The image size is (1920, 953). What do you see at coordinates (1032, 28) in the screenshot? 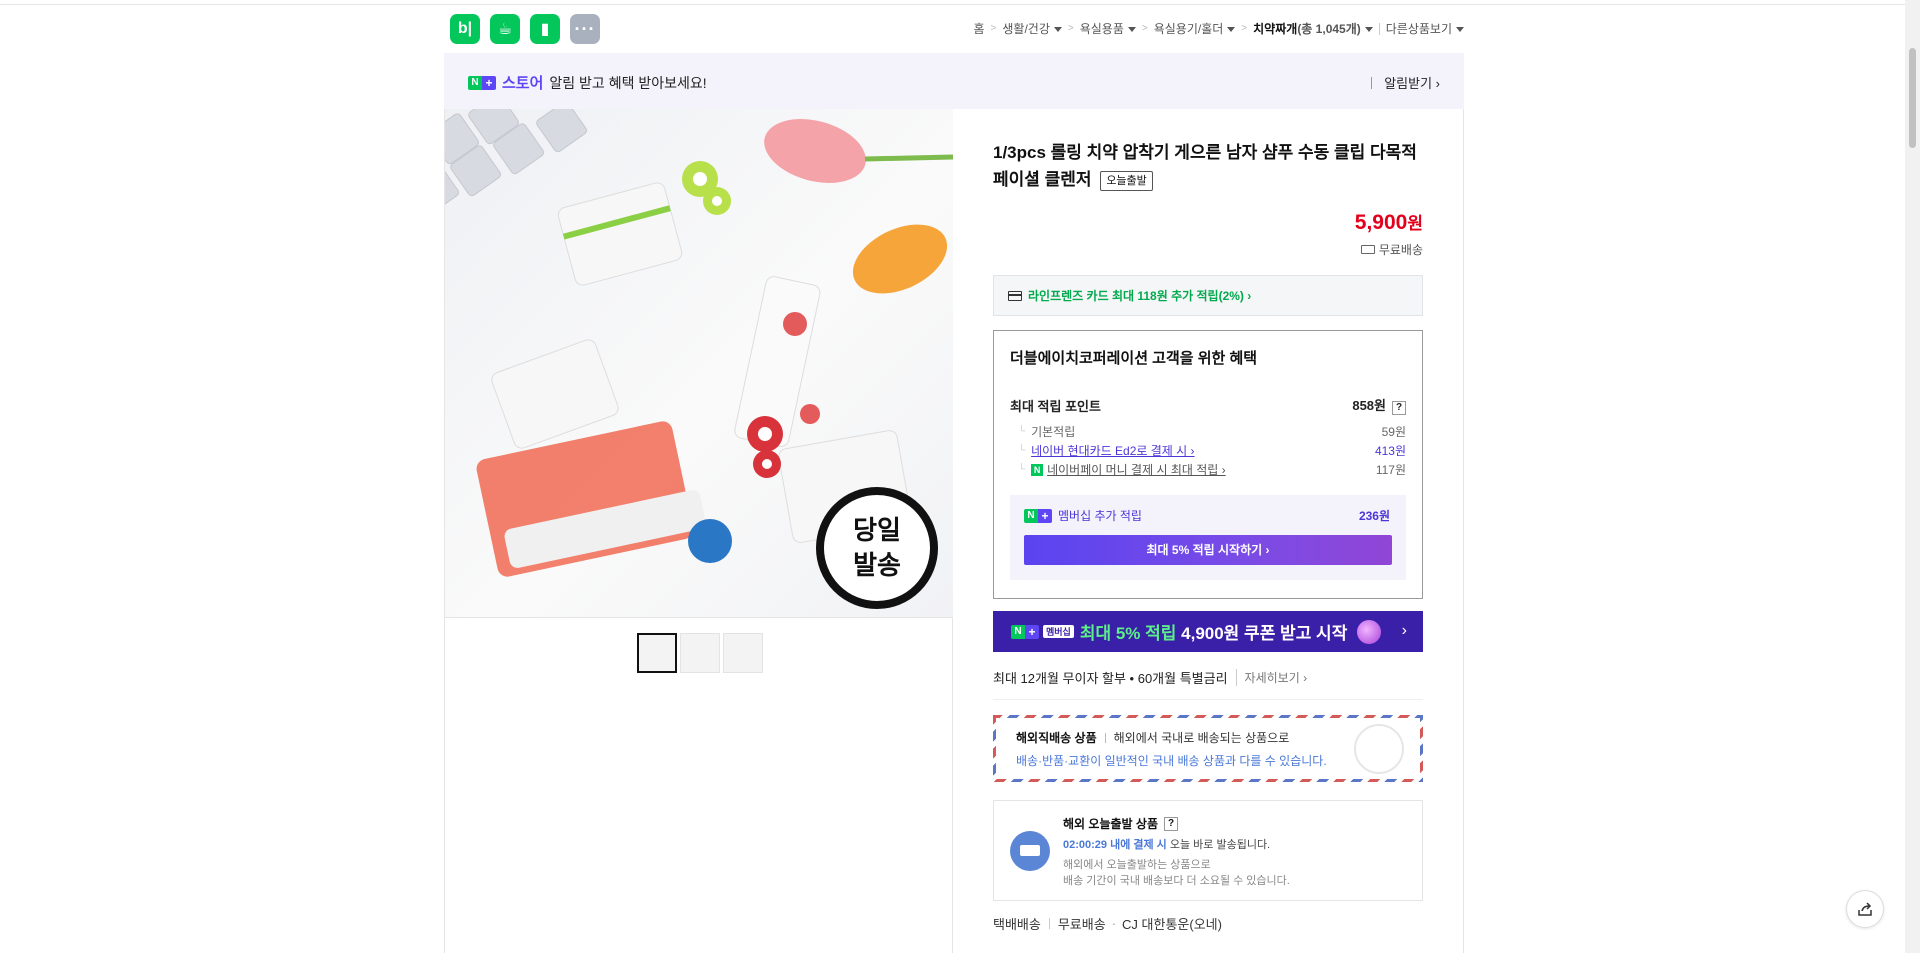
I see `breadcrumb-item: 생활/건강` at bounding box center [1032, 28].